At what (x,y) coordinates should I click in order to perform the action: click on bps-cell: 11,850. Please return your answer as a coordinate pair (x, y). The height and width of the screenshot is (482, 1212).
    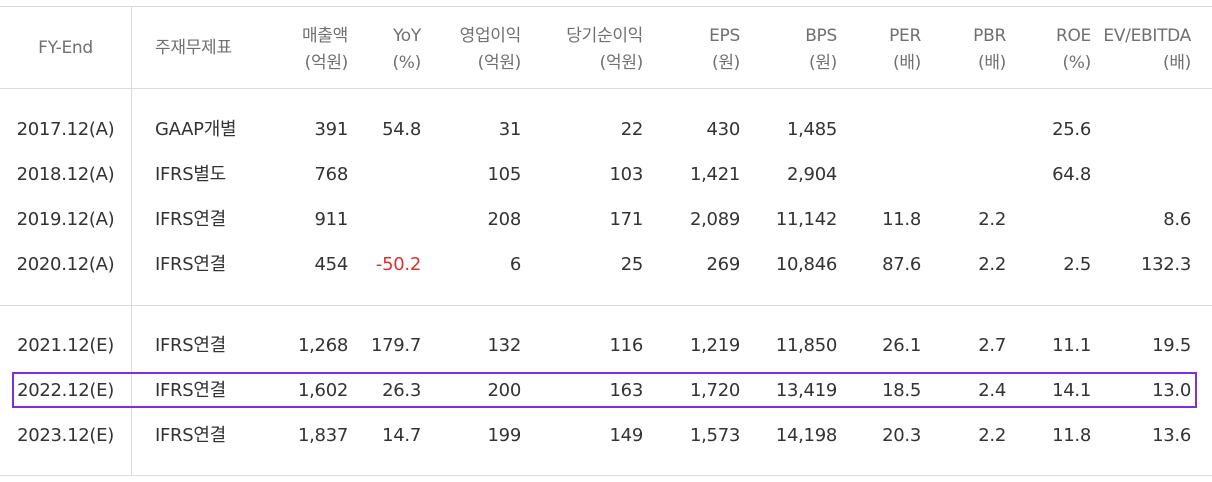
    Looking at the image, I should click on (806, 345).